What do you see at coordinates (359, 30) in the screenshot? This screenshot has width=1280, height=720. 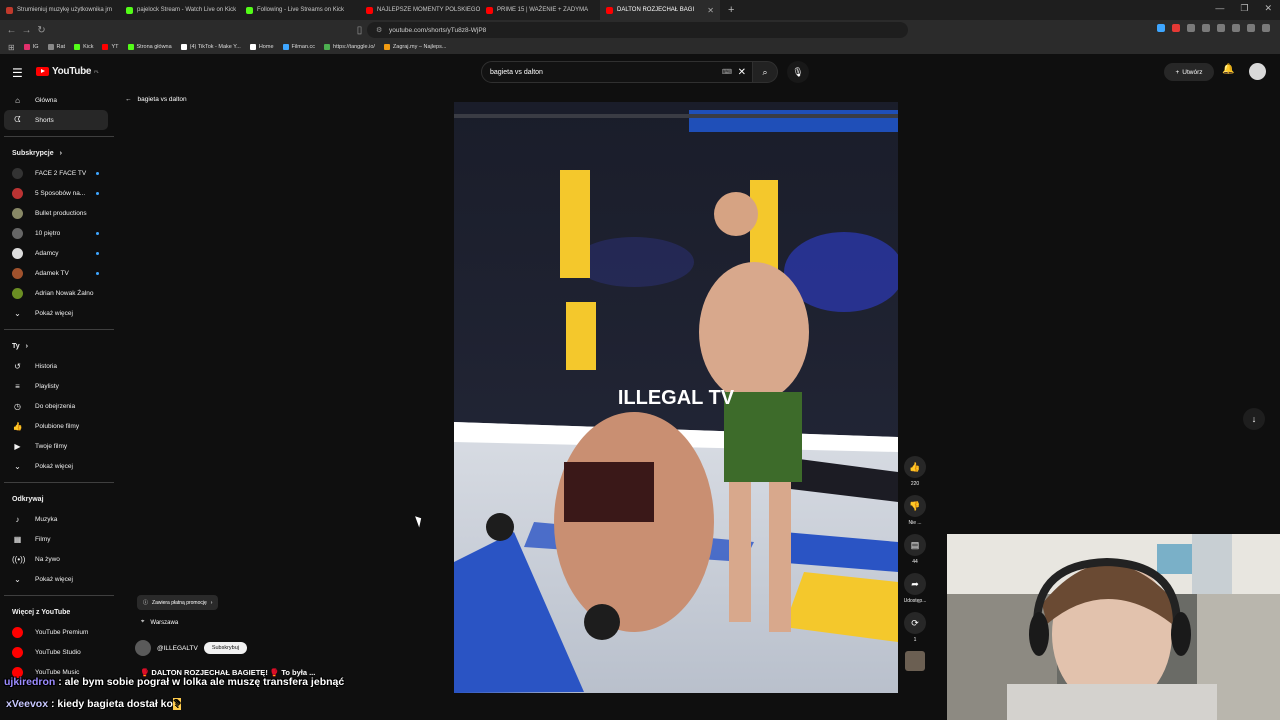 I see `bookmark-icon: ▯` at bounding box center [359, 30].